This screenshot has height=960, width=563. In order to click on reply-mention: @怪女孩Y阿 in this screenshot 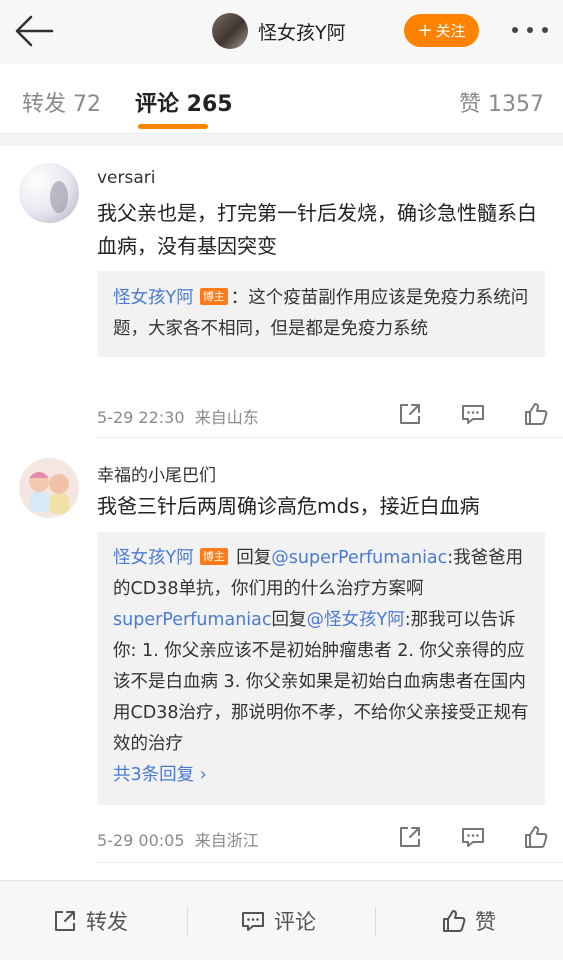, I will do `click(356, 620)`.